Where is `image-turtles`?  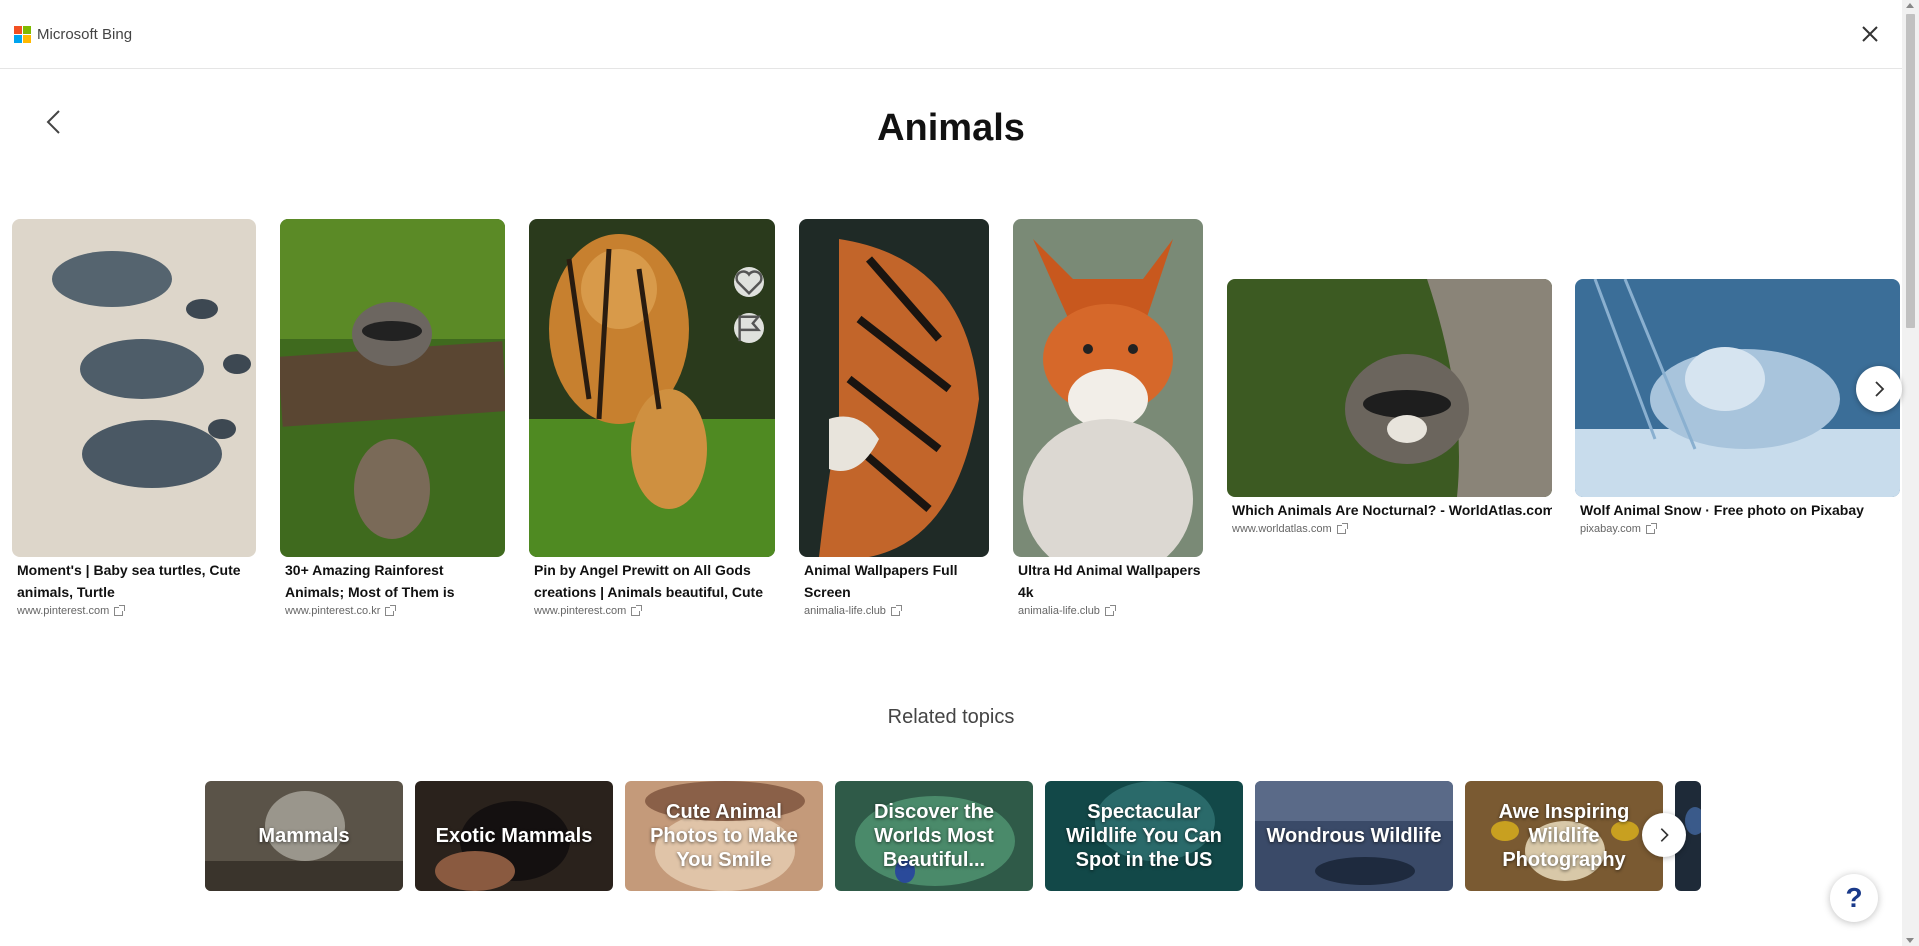
image-turtles is located at coordinates (134, 388).